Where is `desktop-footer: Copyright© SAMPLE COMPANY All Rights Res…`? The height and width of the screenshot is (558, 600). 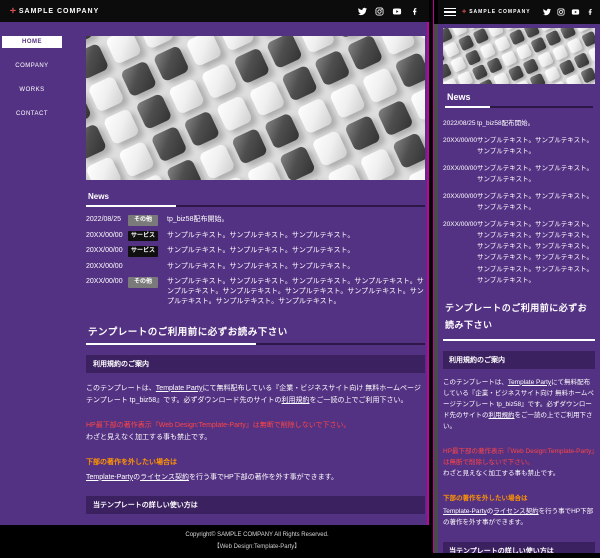 desktop-footer: Copyright© SAMPLE COMPANY All Rights Res… is located at coordinates (214, 541).